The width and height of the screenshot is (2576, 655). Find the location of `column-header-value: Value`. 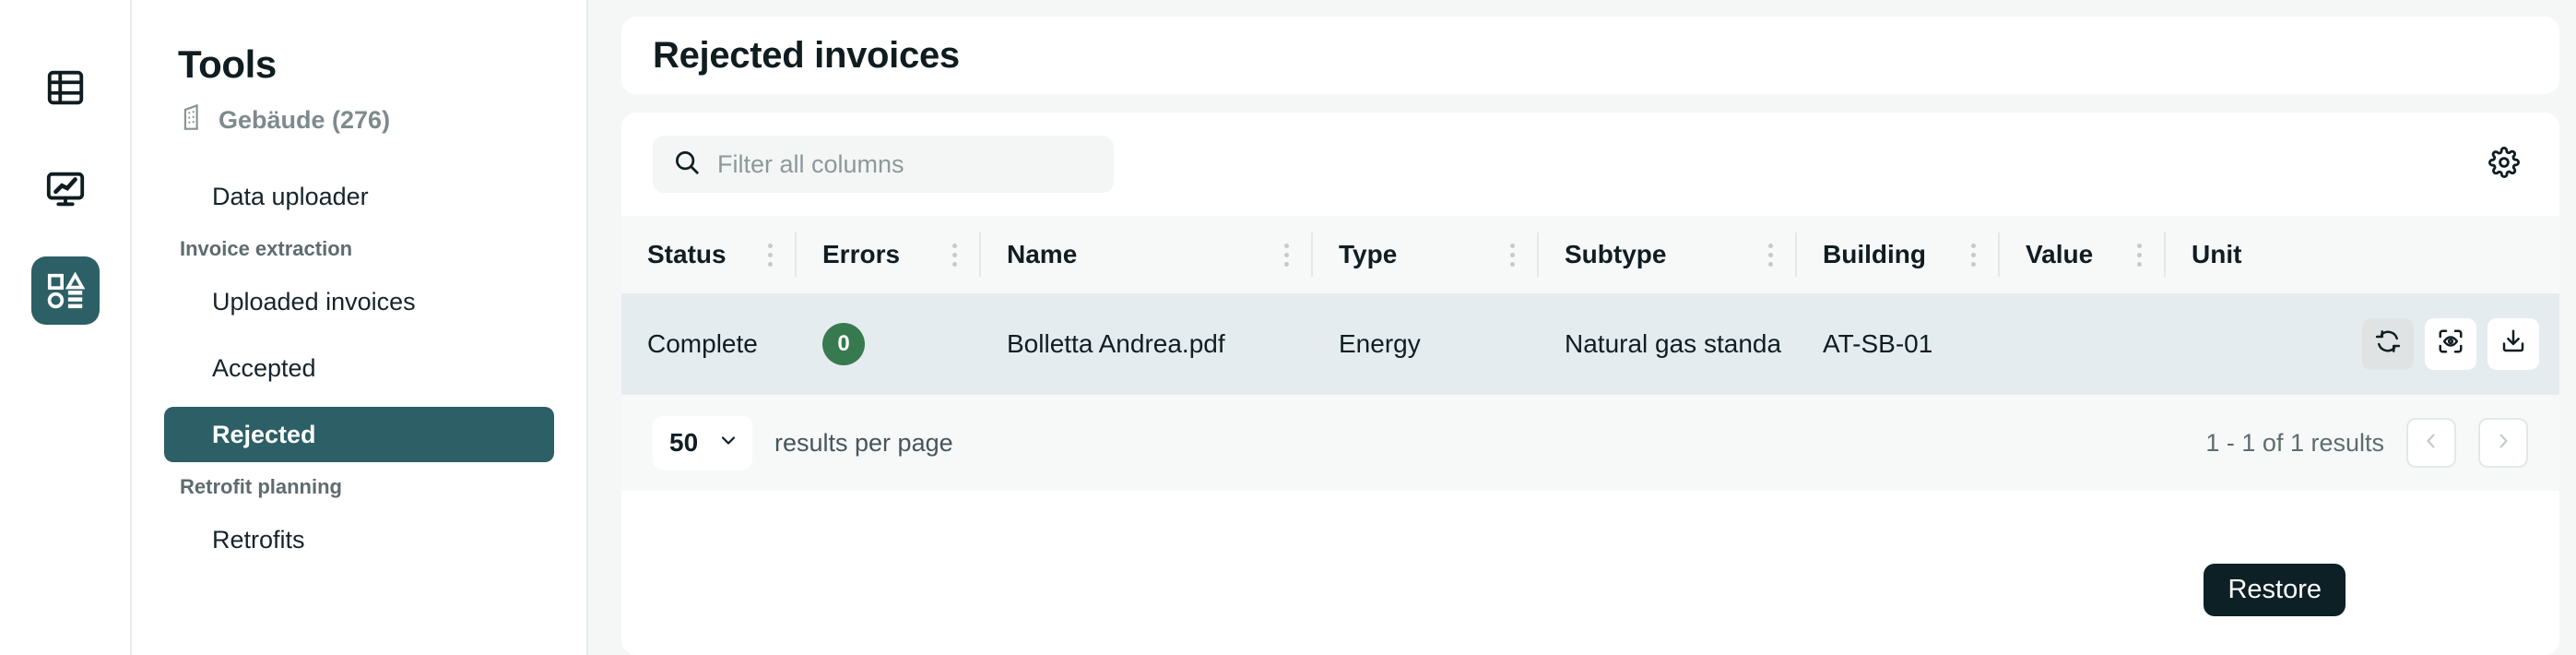

column-header-value: Value is located at coordinates (2083, 255).